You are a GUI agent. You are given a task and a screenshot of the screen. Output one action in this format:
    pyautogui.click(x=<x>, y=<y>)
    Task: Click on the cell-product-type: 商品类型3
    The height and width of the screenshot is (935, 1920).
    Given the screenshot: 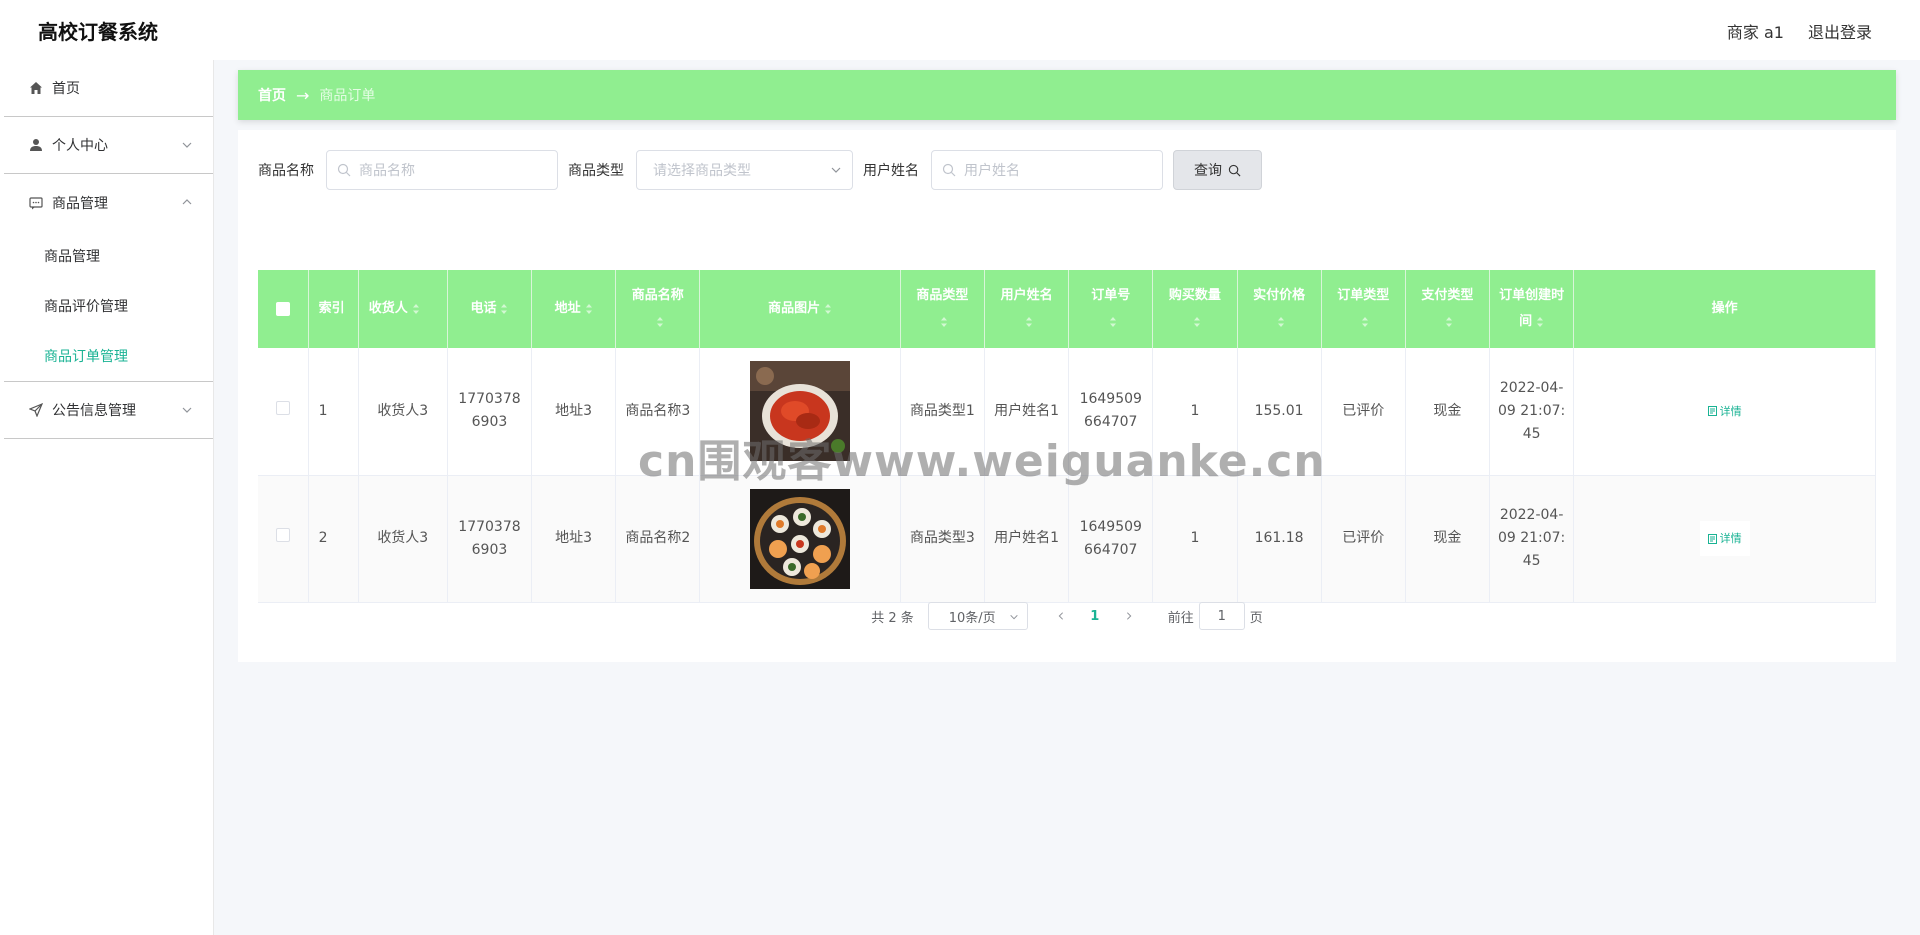 What is the action you would take?
    pyautogui.click(x=942, y=539)
    